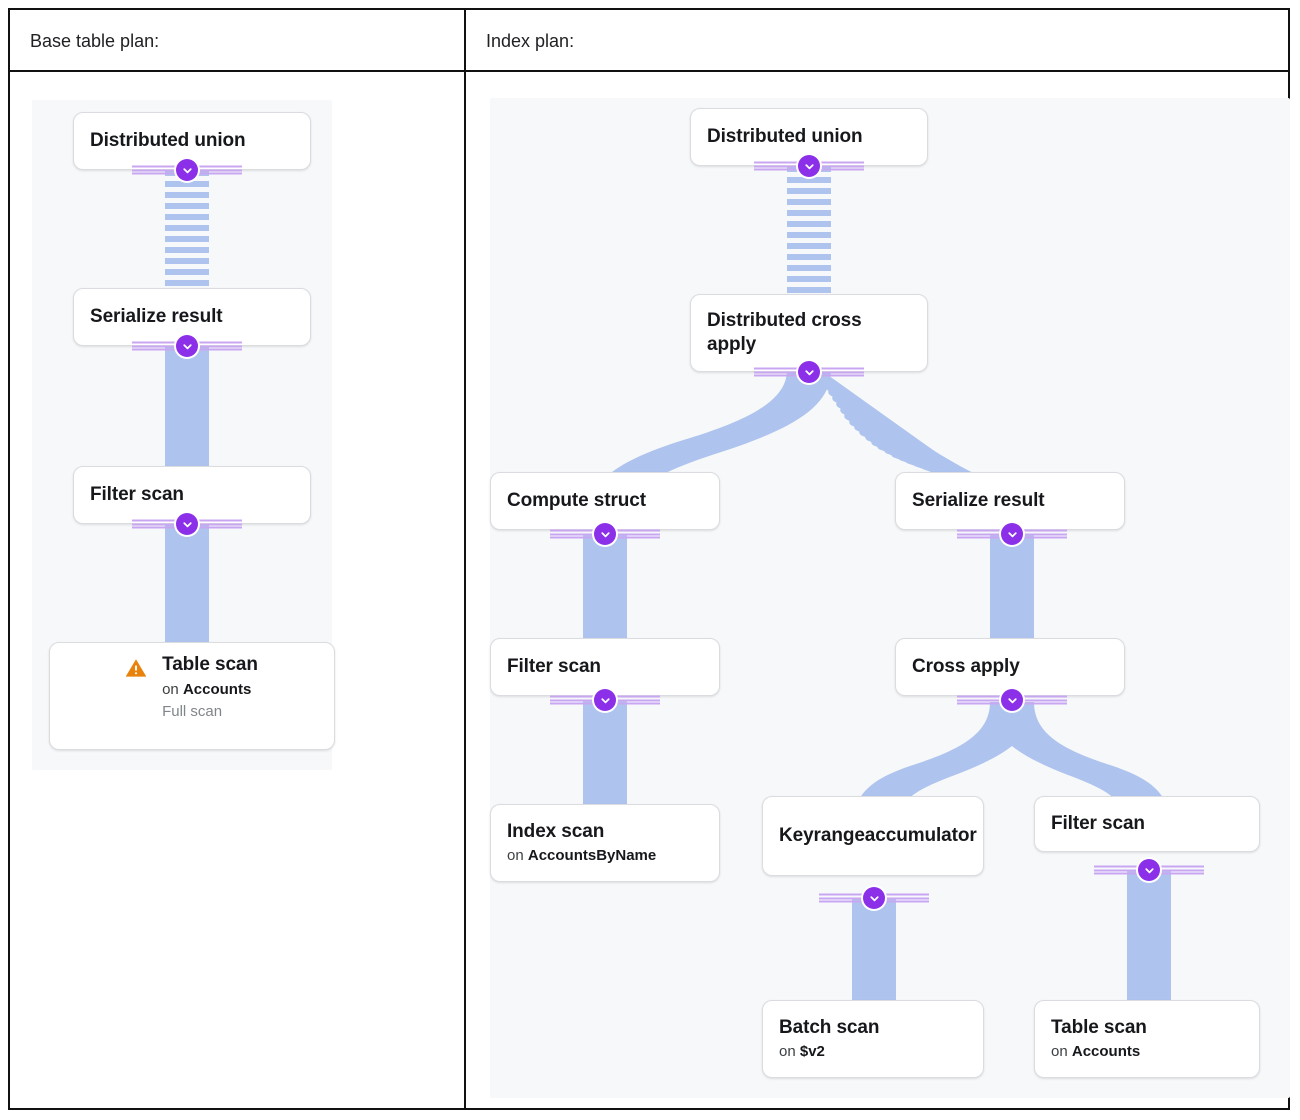 This screenshot has width=1300, height=1120. Describe the element at coordinates (95, 40) in the screenshot. I see `column-header-base-table-plan-label: Base table plan:` at that location.